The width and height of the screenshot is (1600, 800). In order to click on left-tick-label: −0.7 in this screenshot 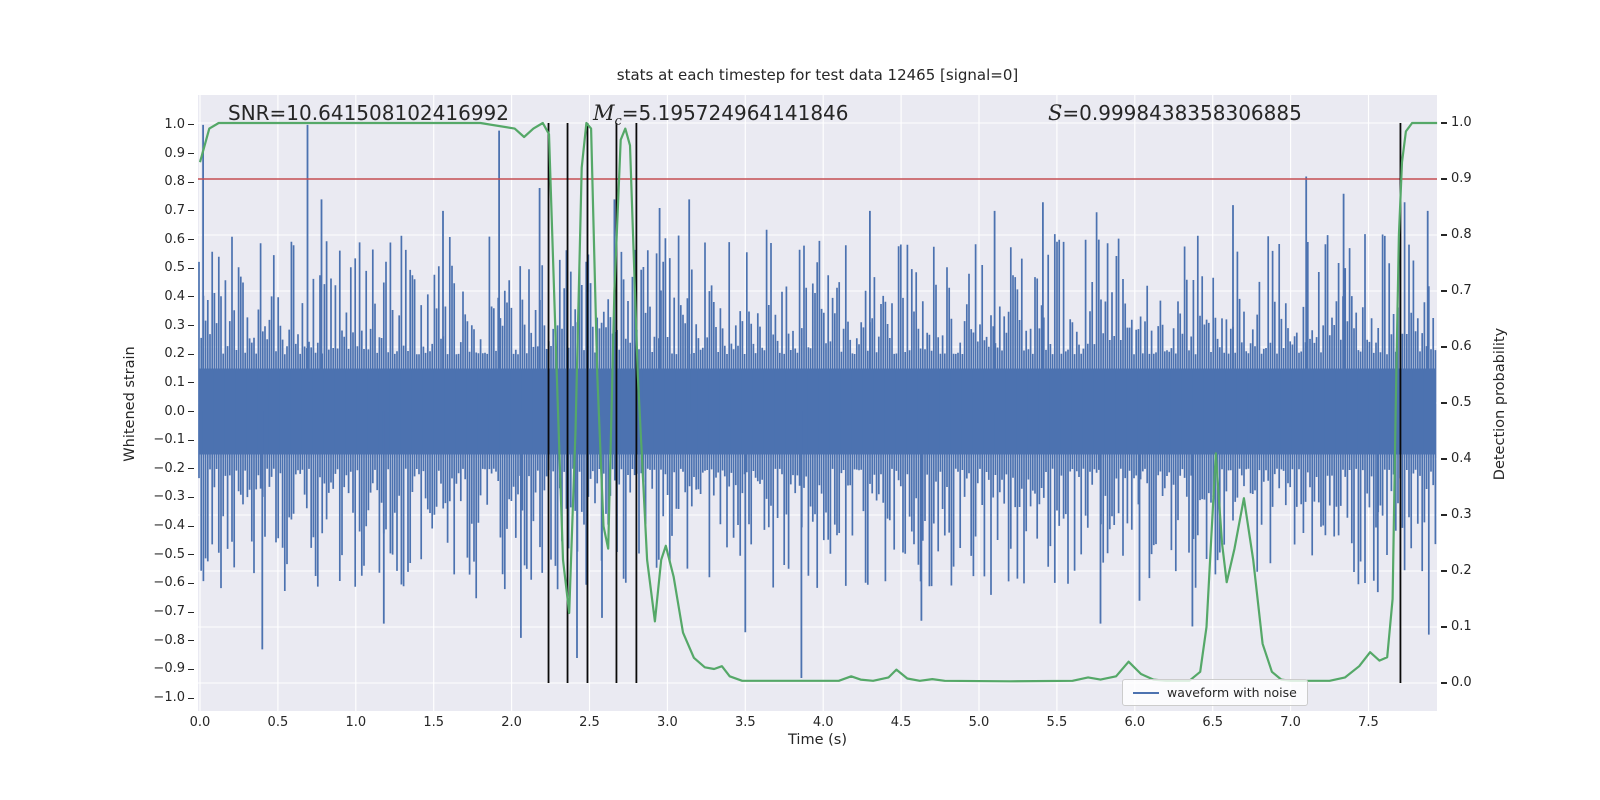, I will do `click(169, 612)`.